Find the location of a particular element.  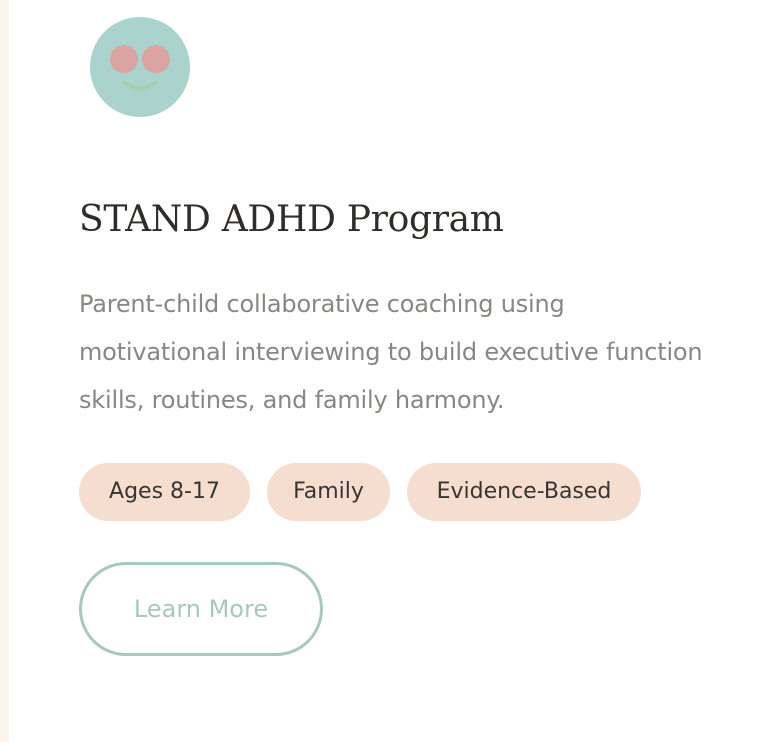

tag-family: Family is located at coordinates (328, 492).